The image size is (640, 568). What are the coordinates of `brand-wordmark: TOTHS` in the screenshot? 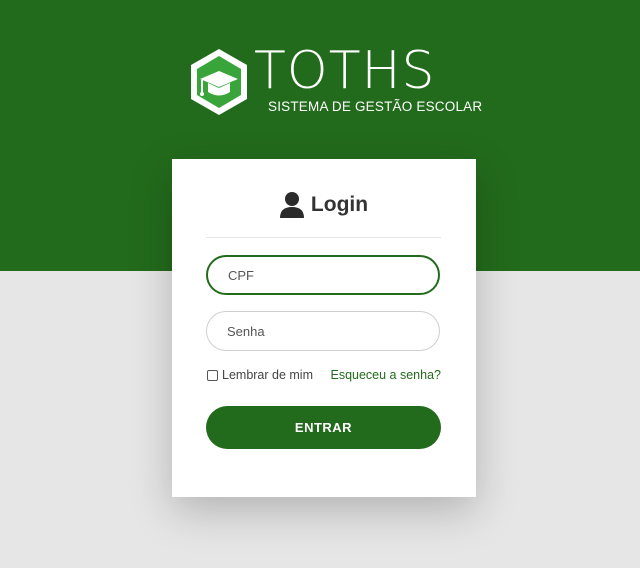 It's located at (345, 71).